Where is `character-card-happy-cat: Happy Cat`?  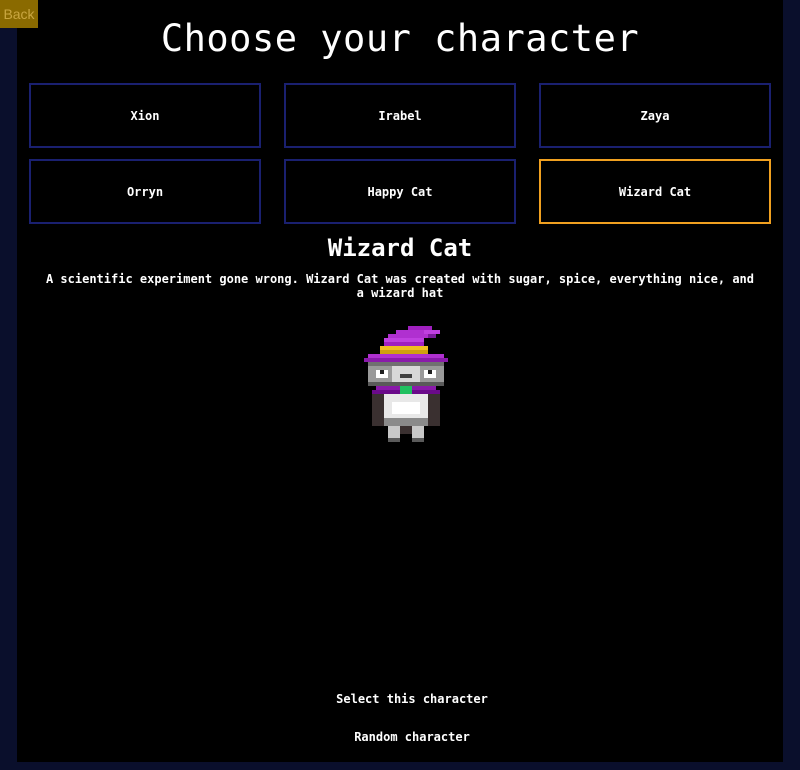
character-card-happy-cat: Happy Cat is located at coordinates (400, 191).